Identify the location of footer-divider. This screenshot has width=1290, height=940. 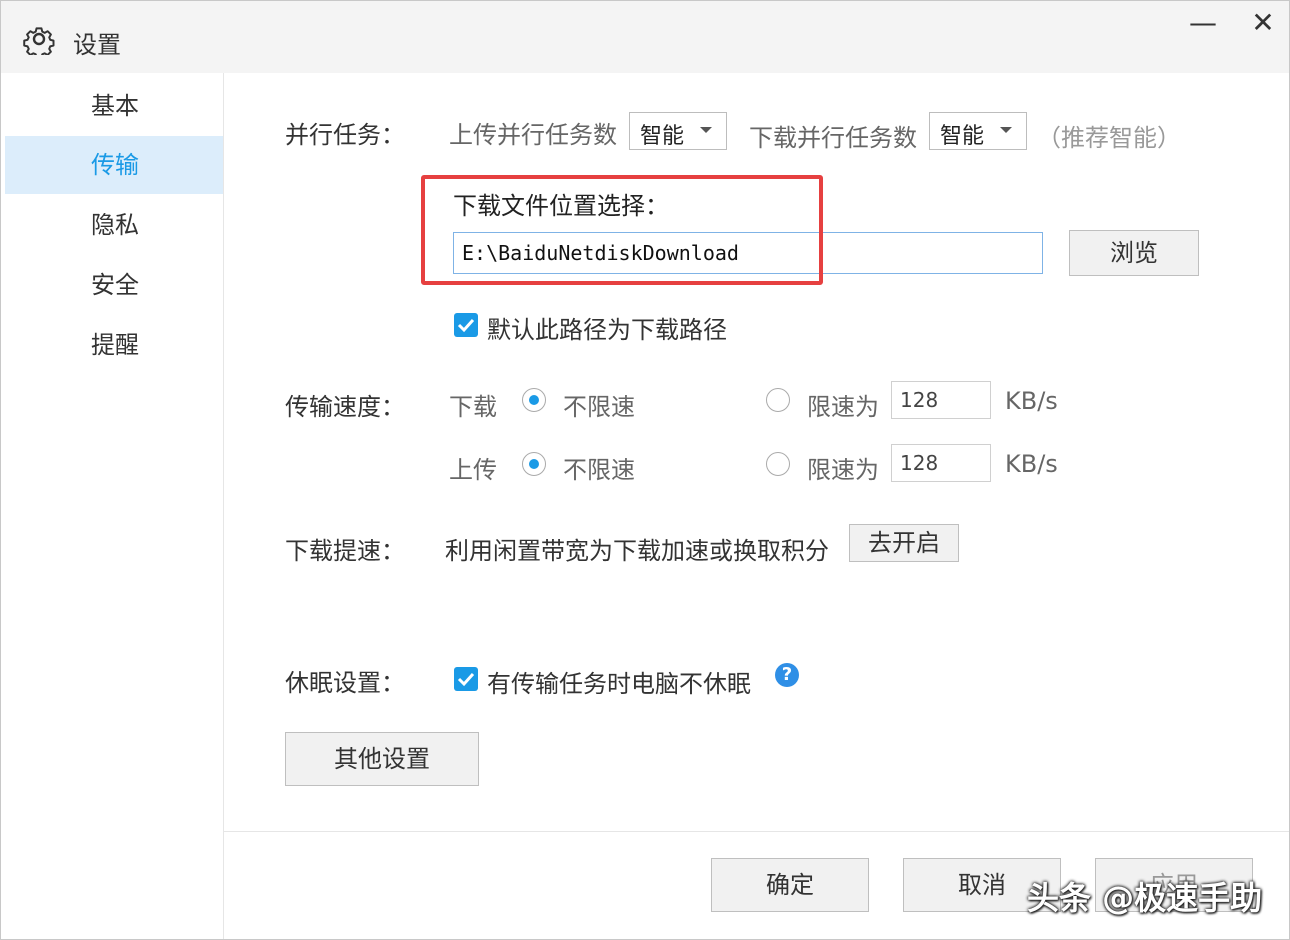
(756, 831).